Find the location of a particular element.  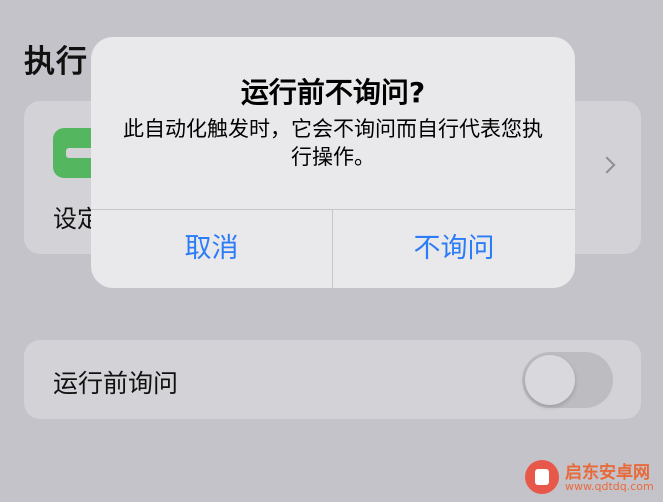

alert-title: 运行前不询问? is located at coordinates (333, 92).